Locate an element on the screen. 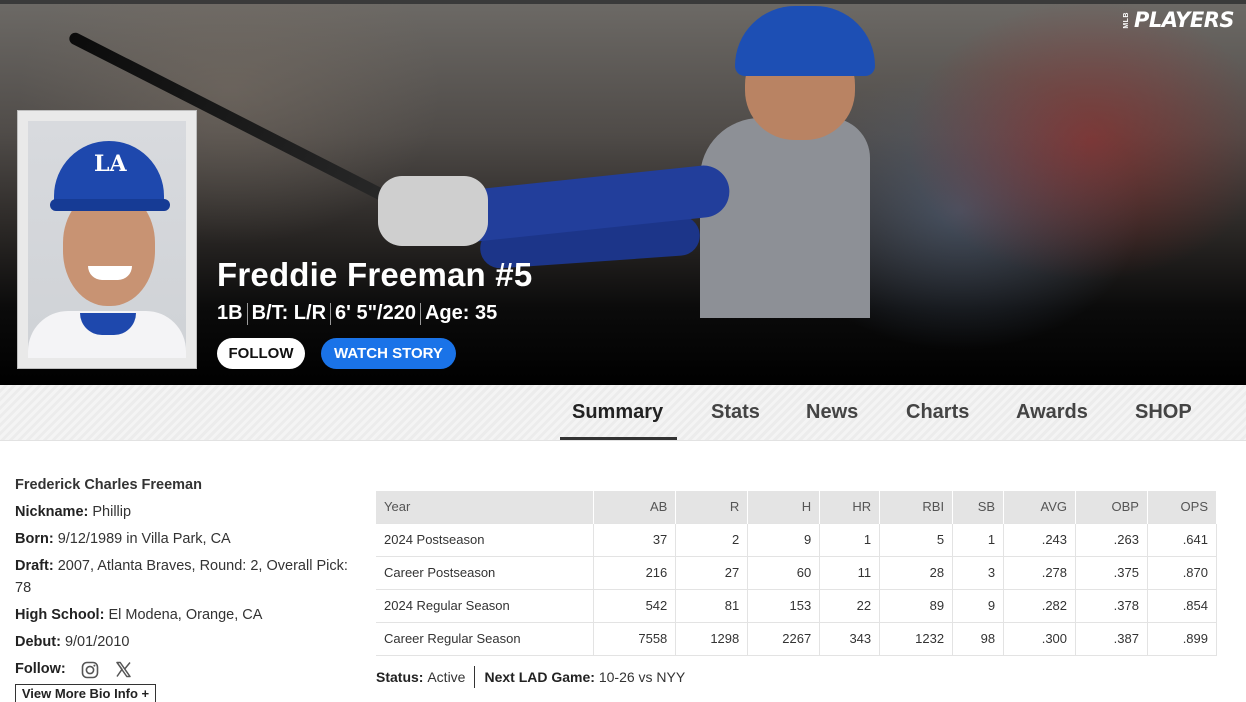 The image size is (1246, 702). table-cell: 216 is located at coordinates (635, 572).